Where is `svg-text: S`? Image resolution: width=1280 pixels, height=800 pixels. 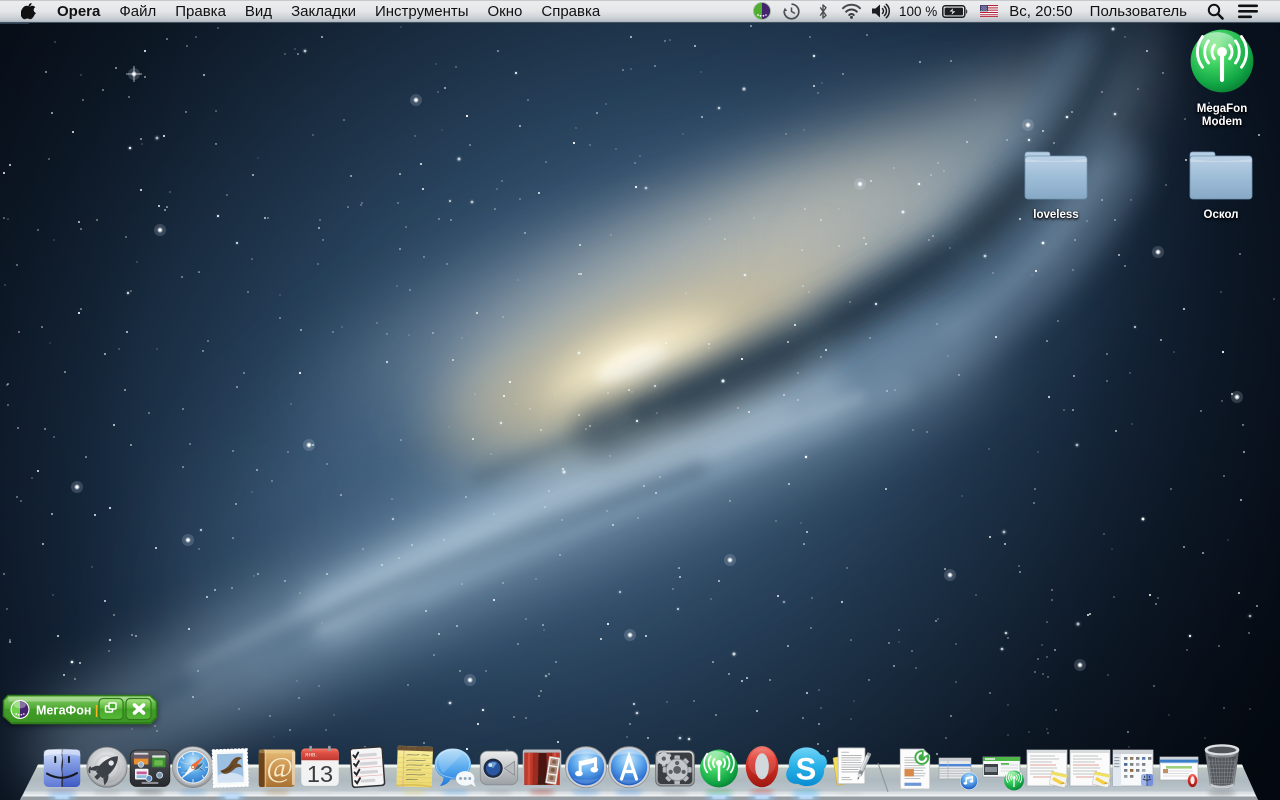
svg-text: S is located at coordinates (806, 769).